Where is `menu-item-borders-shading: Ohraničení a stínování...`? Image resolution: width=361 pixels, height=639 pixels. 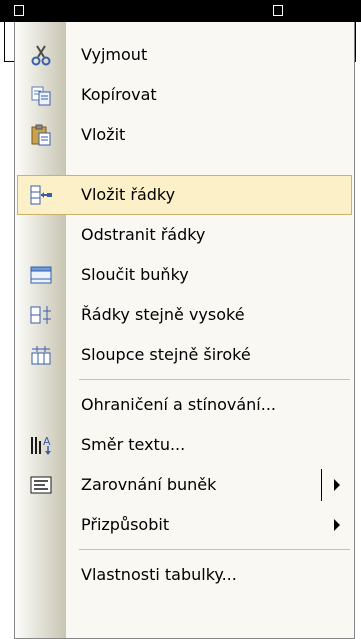
menu-item-borders-shading: Ohraničení a stínování... is located at coordinates (184, 405).